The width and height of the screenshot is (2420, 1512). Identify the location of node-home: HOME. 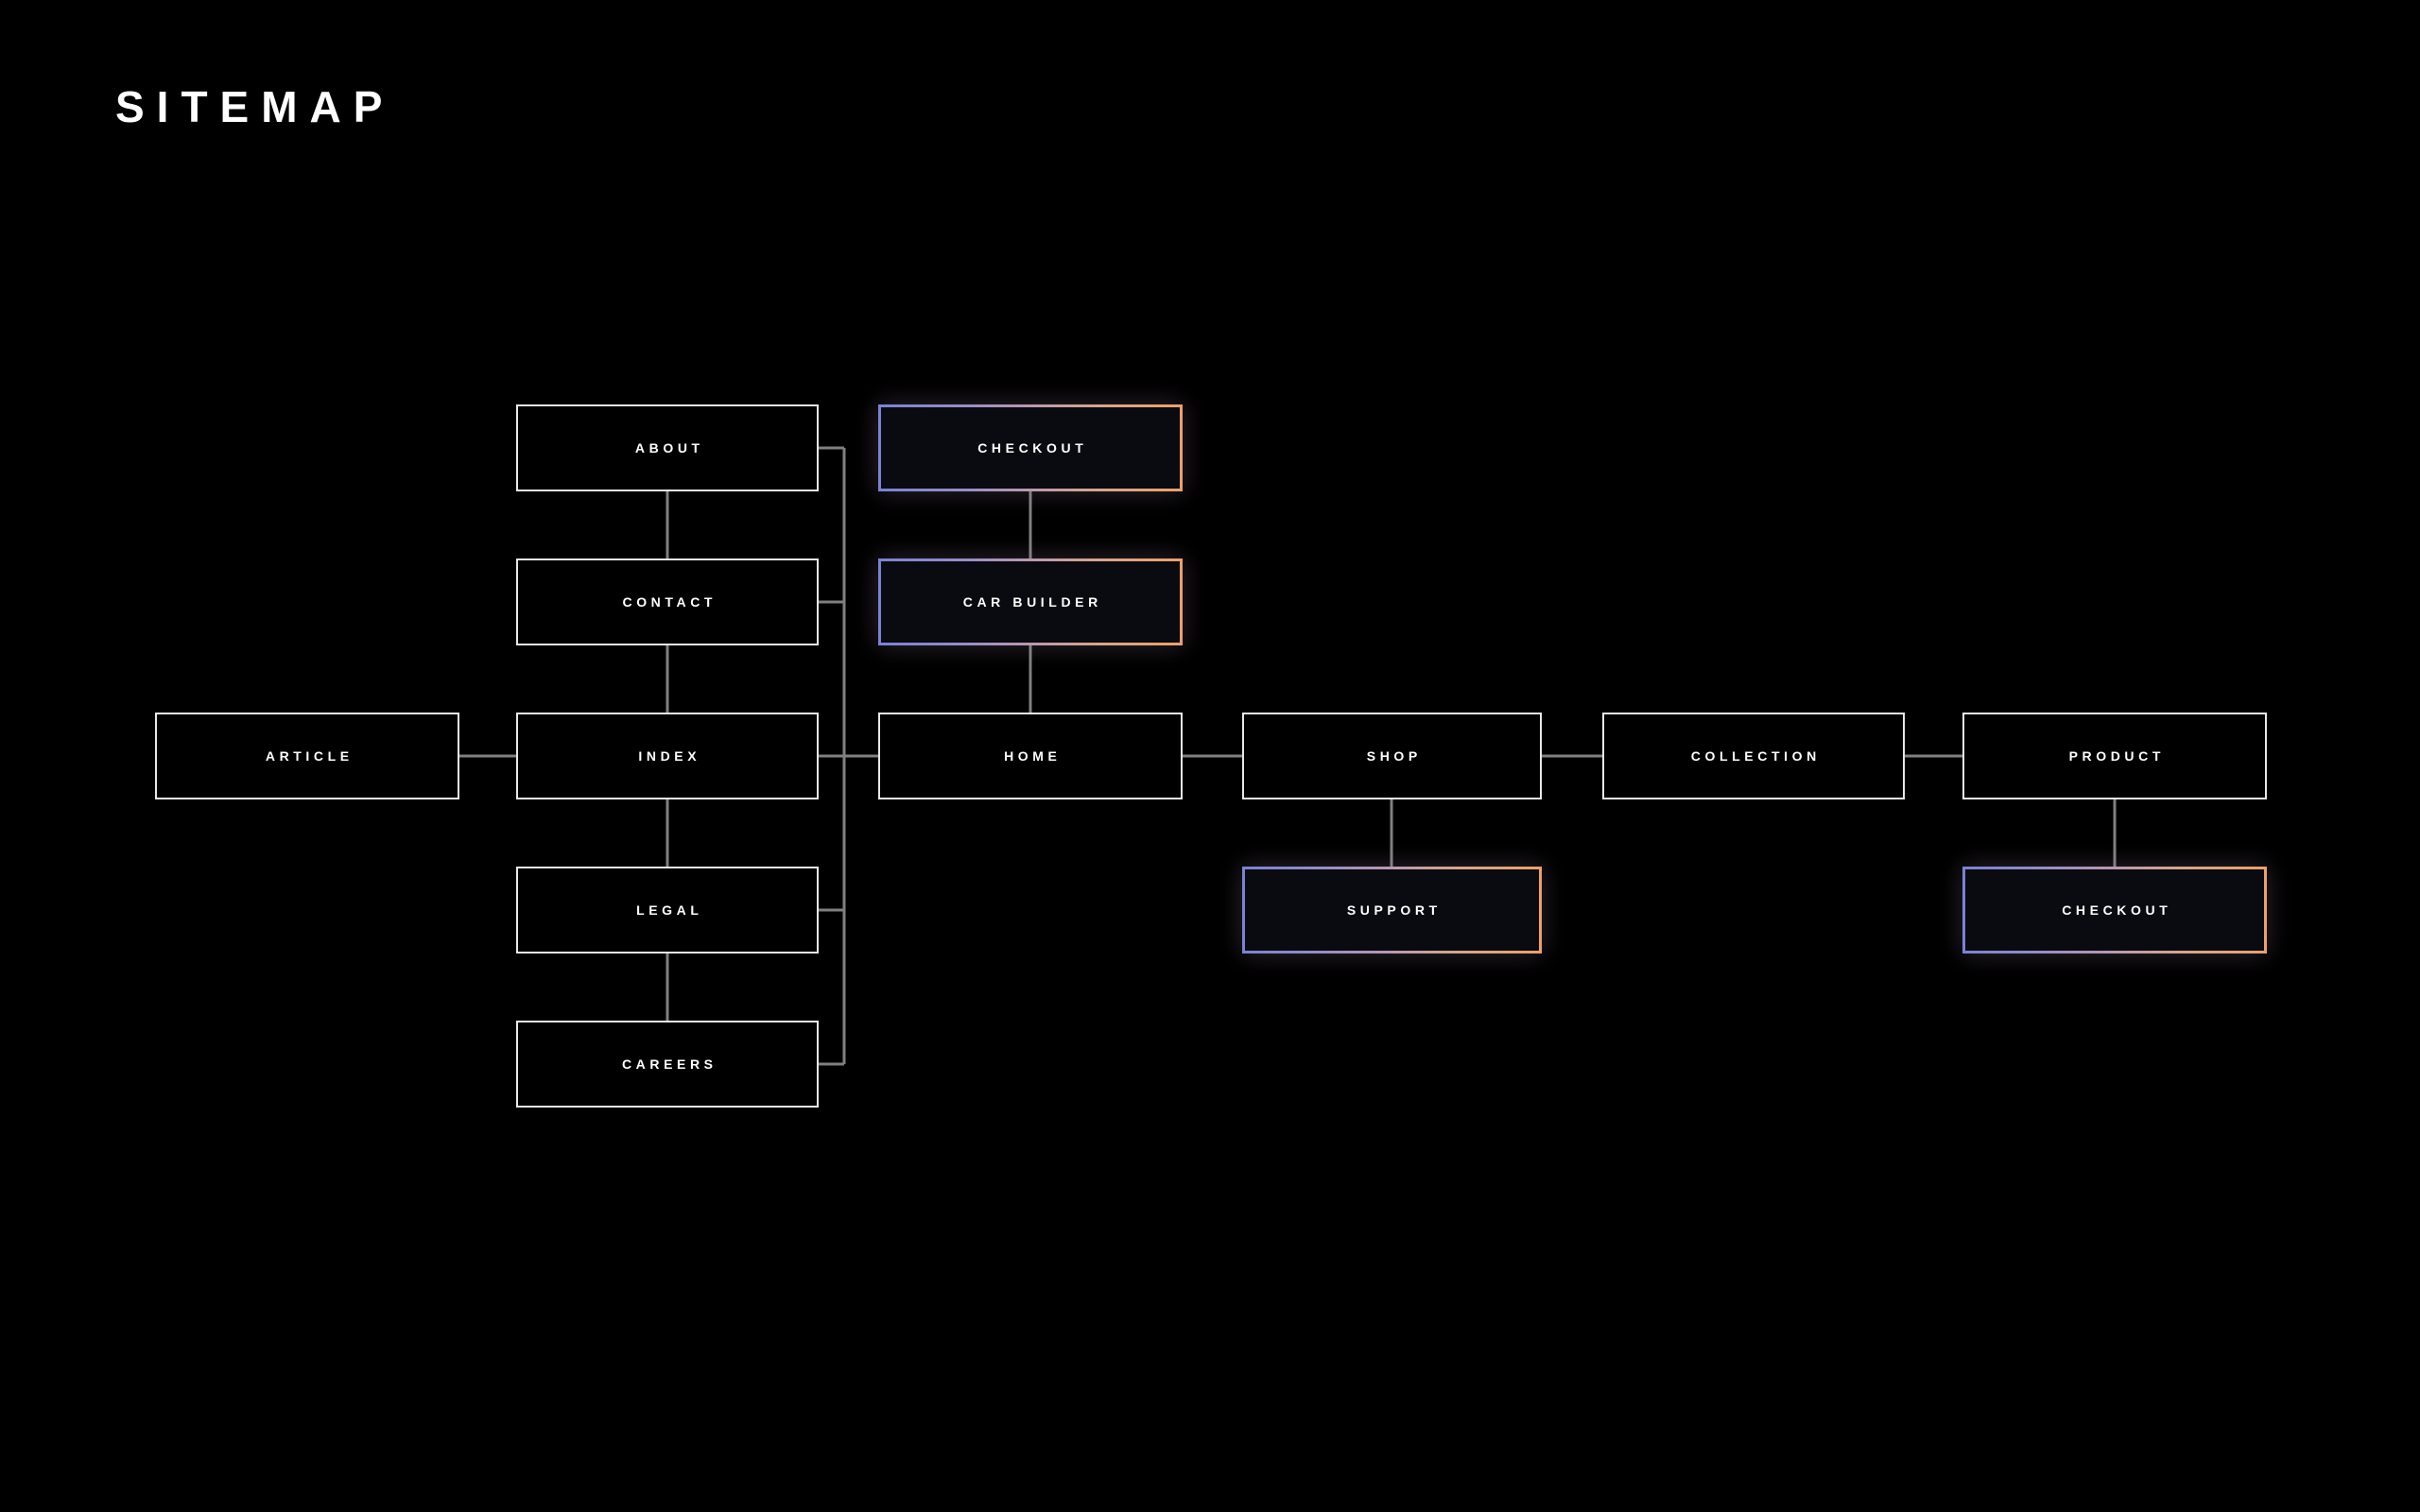
(1030, 756).